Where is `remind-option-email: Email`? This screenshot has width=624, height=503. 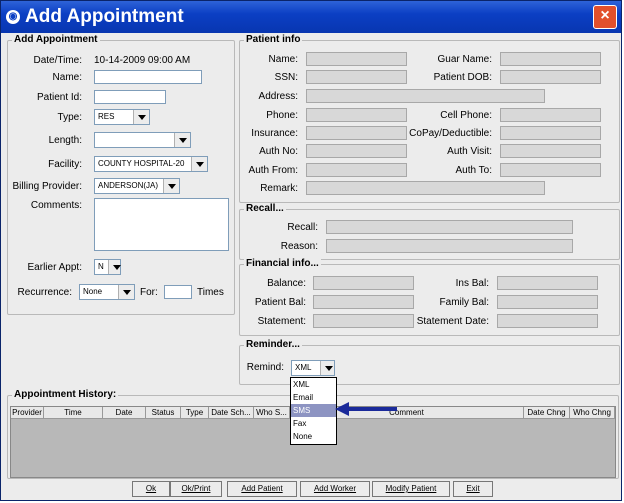 remind-option-email: Email is located at coordinates (313, 397).